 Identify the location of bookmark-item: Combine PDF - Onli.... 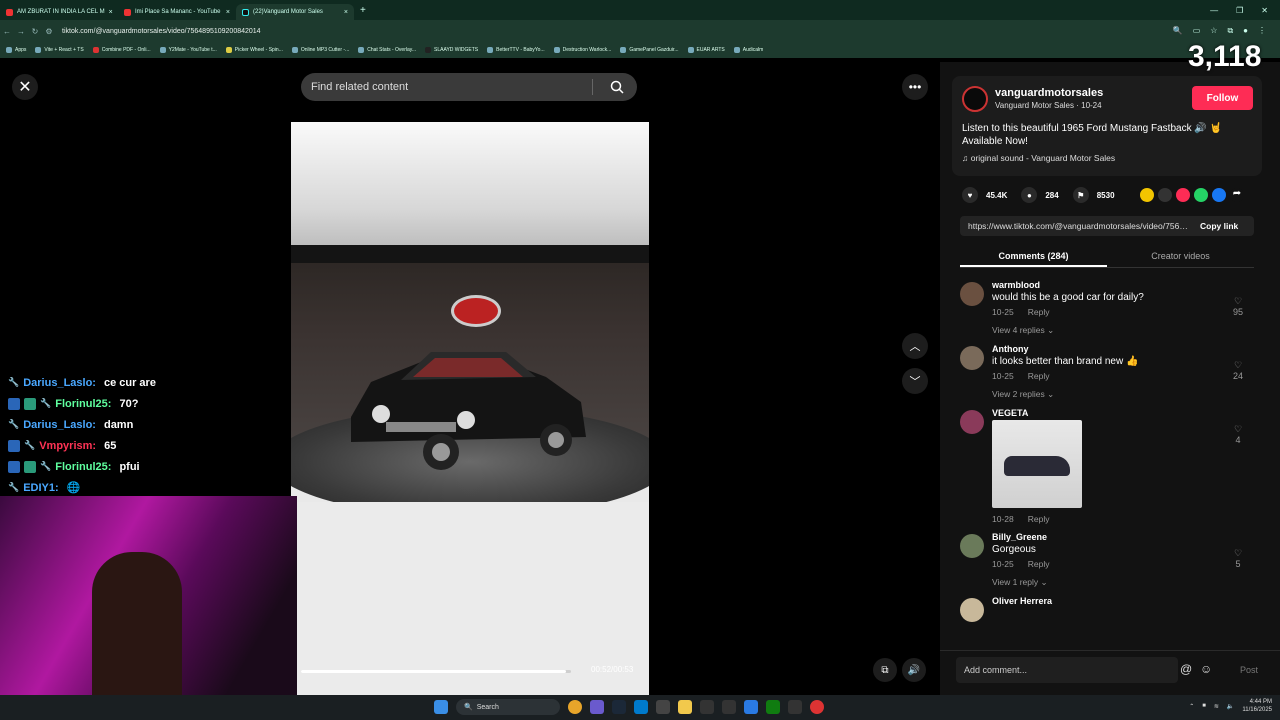
(121, 50).